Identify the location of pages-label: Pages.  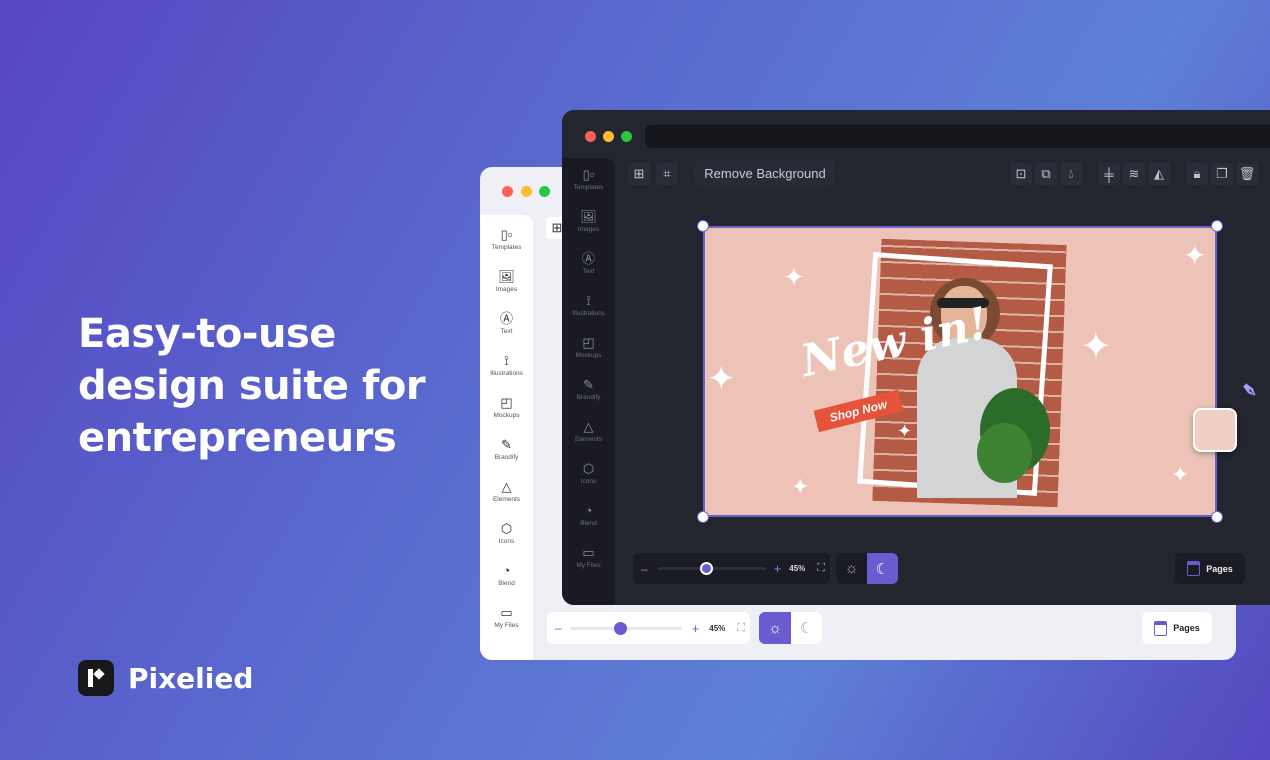
(1219, 568).